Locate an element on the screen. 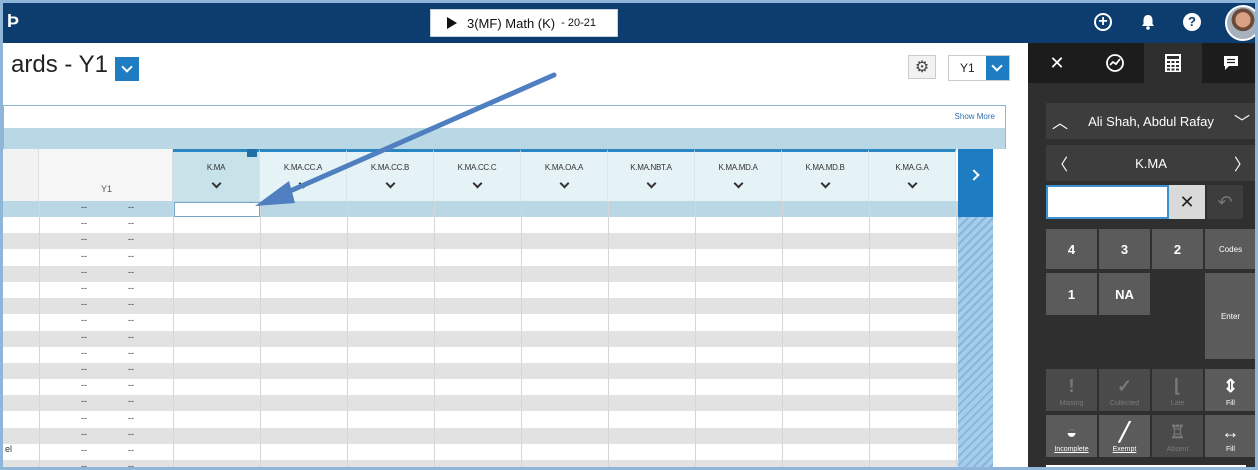 The height and width of the screenshot is (470, 1258). missing-button: ! Missing is located at coordinates (1071, 390).